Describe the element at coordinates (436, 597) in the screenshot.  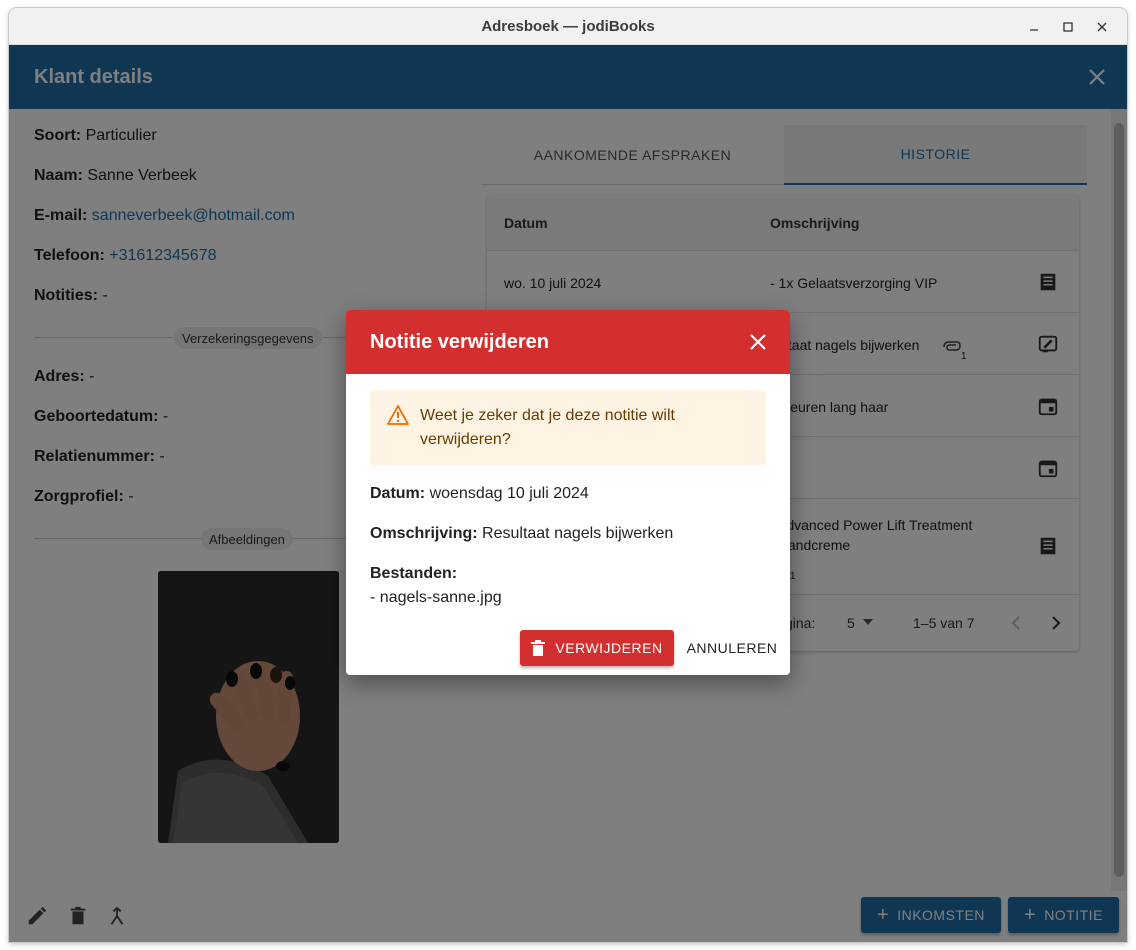
I see `dialog-bestand: - nagels-sanne.jpg` at that location.